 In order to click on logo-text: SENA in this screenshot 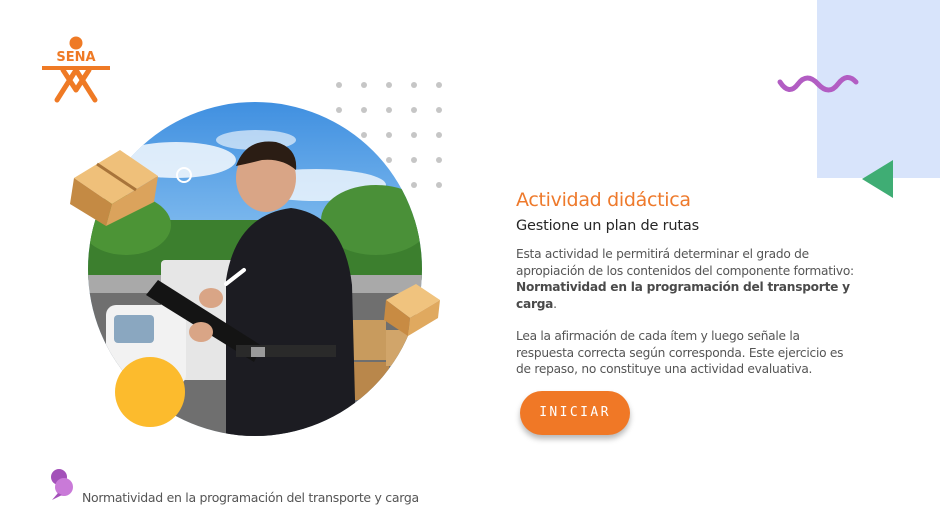, I will do `click(75, 57)`.